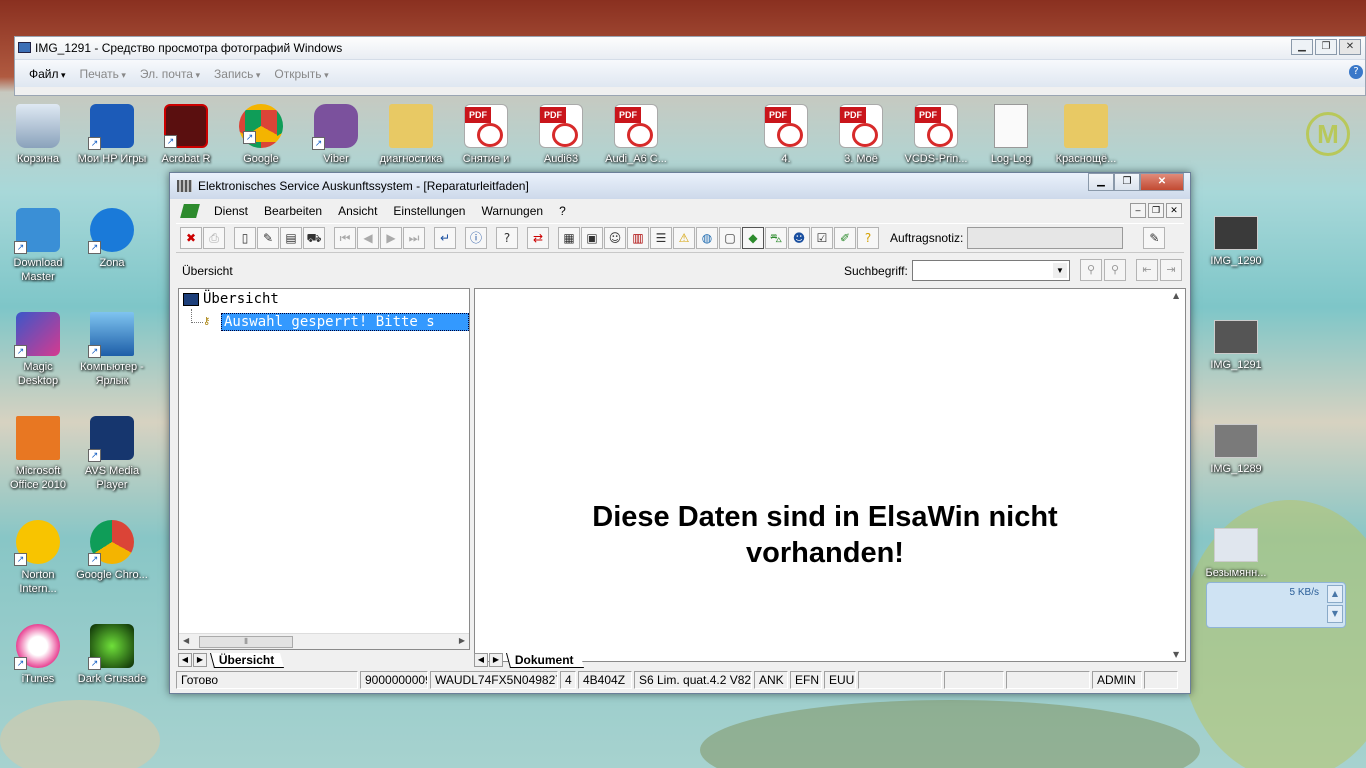 Image resolution: width=1366 pixels, height=768 pixels. I want to click on collapse-icon: ⇤, so click(1147, 270).